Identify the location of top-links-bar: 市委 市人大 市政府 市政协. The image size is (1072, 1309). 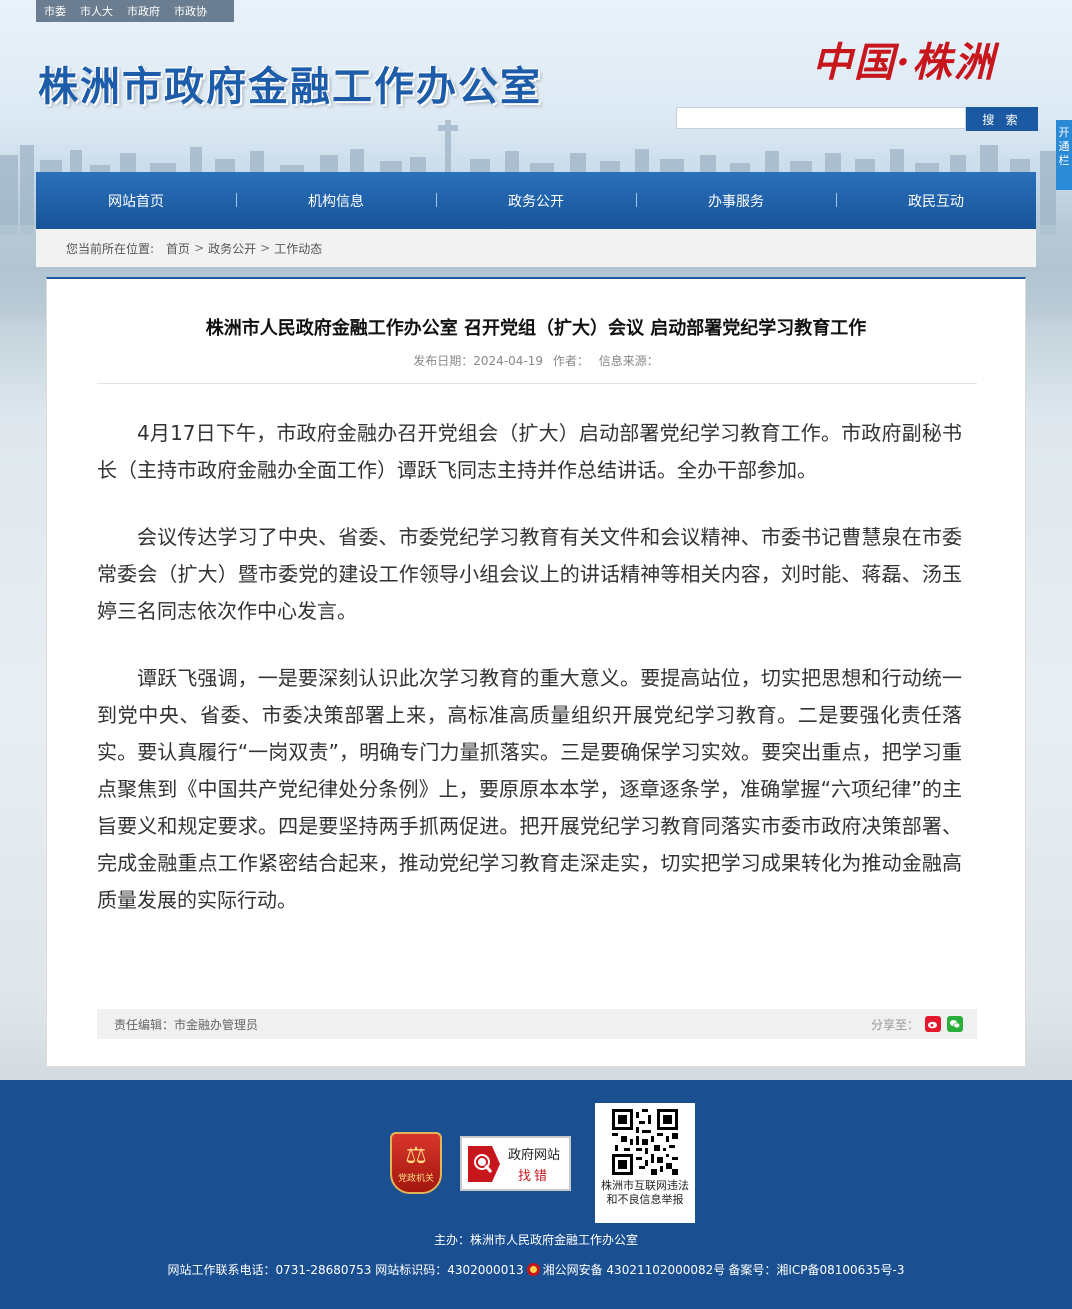
(135, 11).